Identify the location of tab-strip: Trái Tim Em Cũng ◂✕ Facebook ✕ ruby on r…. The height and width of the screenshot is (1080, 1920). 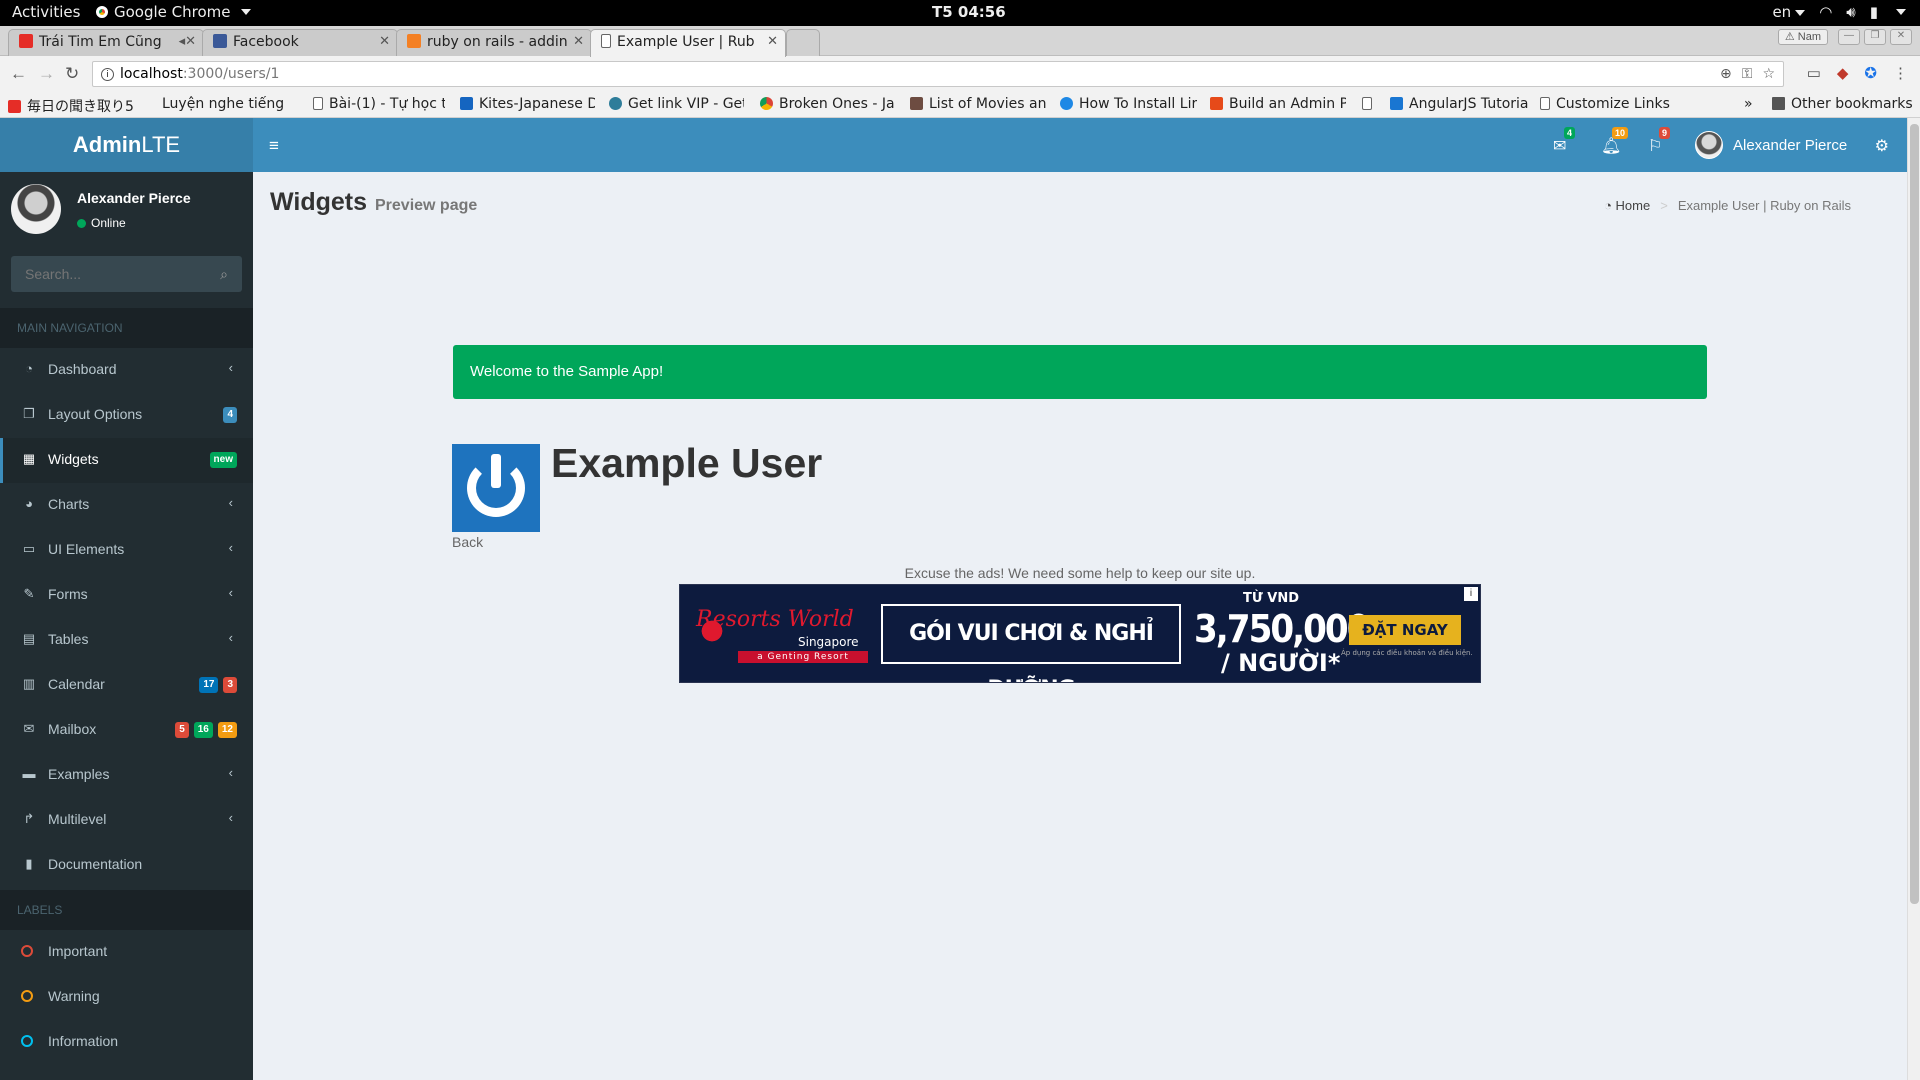
(960, 41).